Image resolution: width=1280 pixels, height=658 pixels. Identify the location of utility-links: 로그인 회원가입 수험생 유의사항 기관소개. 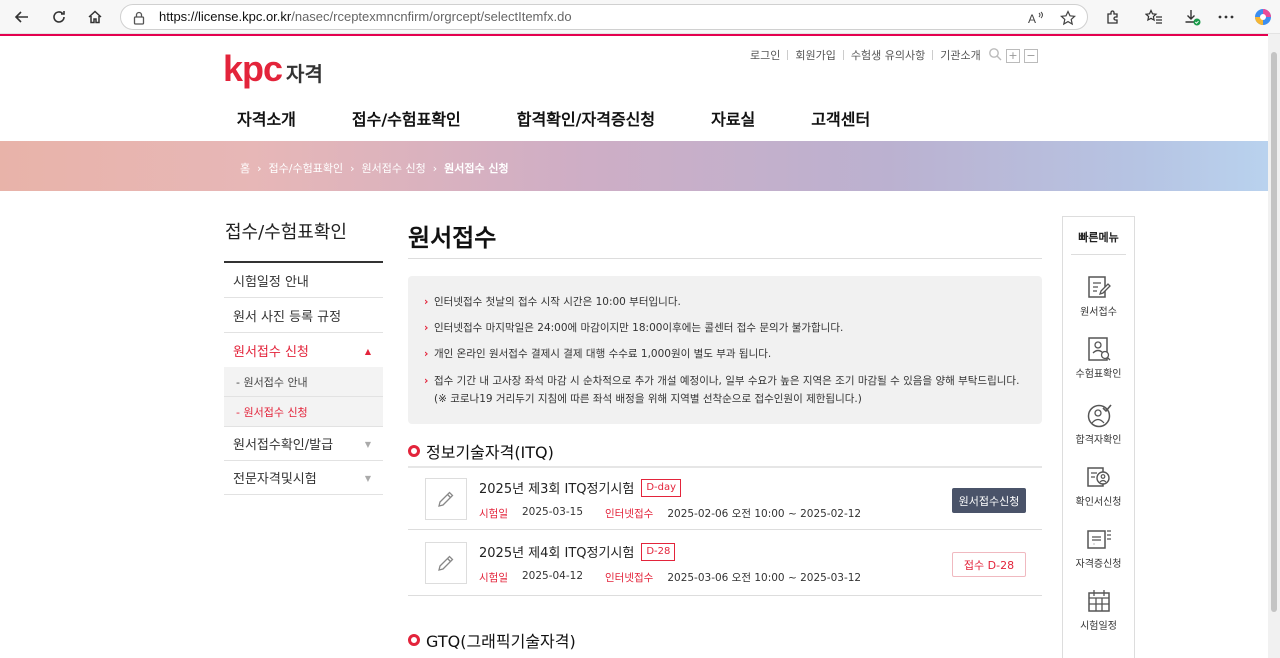
(865, 55).